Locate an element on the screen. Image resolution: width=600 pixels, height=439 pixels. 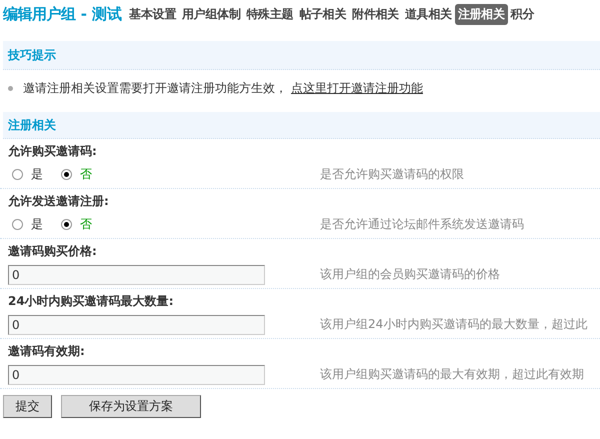
bullet-icon is located at coordinates (10, 88).